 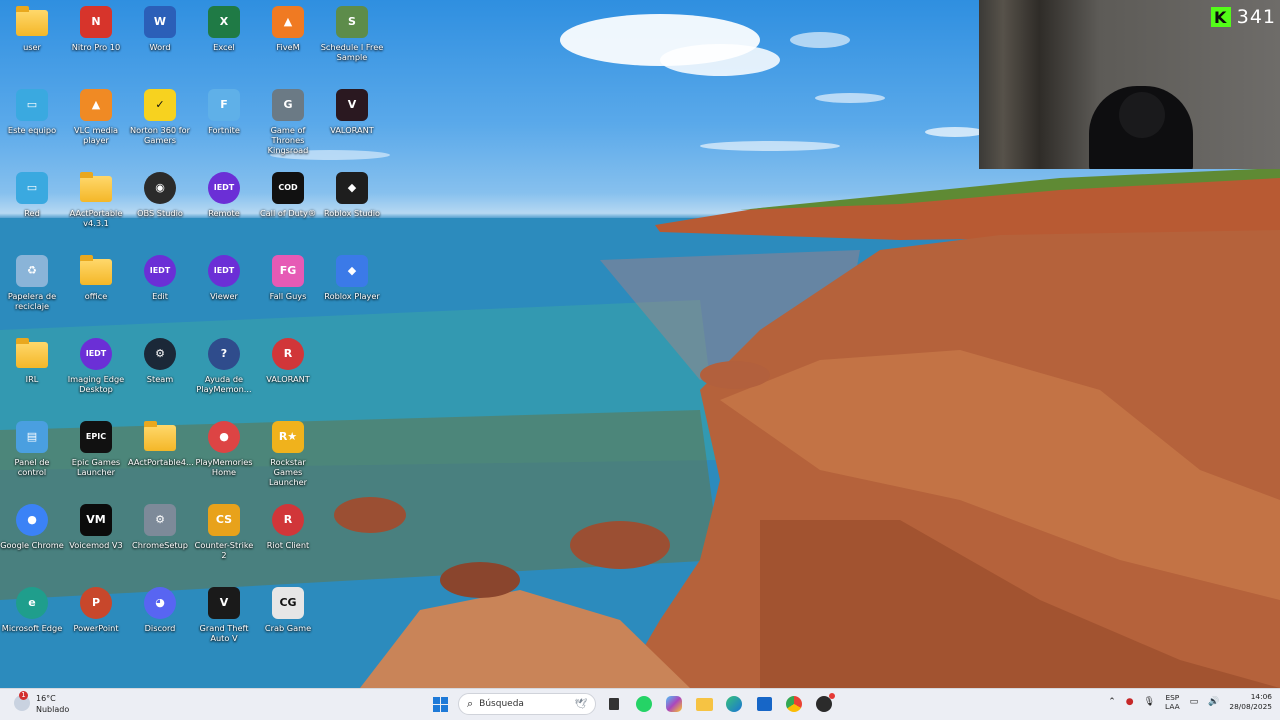 What do you see at coordinates (224, 194) in the screenshot?
I see `desktop-icon: IEDT Remote` at bounding box center [224, 194].